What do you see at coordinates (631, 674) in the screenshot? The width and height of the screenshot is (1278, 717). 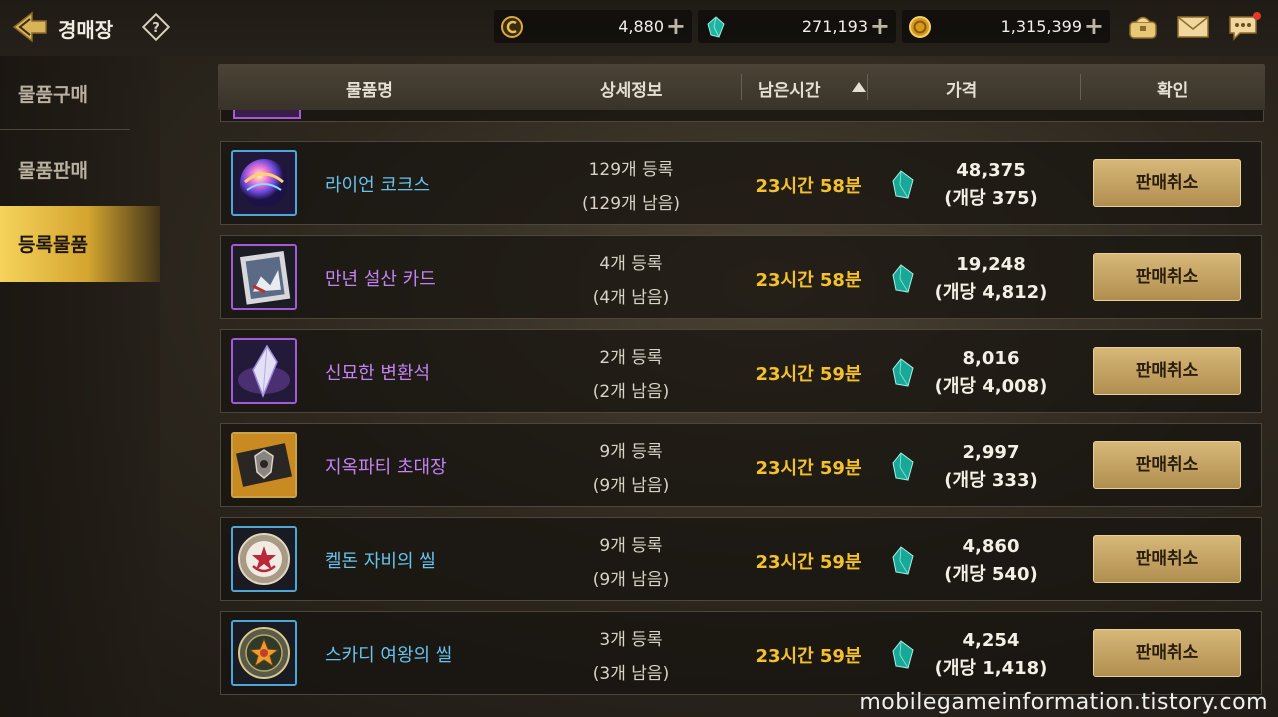 I see `remaining-count: (3개 남음)` at bounding box center [631, 674].